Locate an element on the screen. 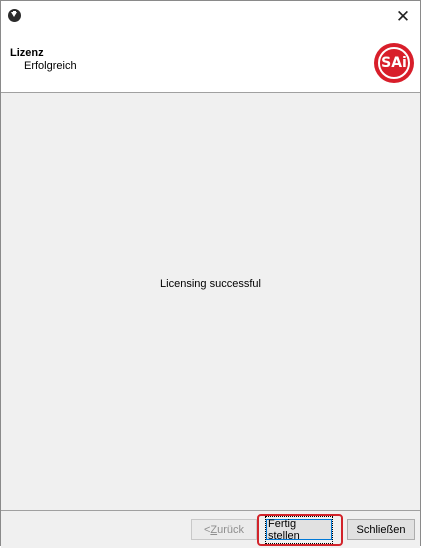 Image resolution: width=422 pixels, height=548 pixels. close-button-label: Schließen is located at coordinates (381, 529).